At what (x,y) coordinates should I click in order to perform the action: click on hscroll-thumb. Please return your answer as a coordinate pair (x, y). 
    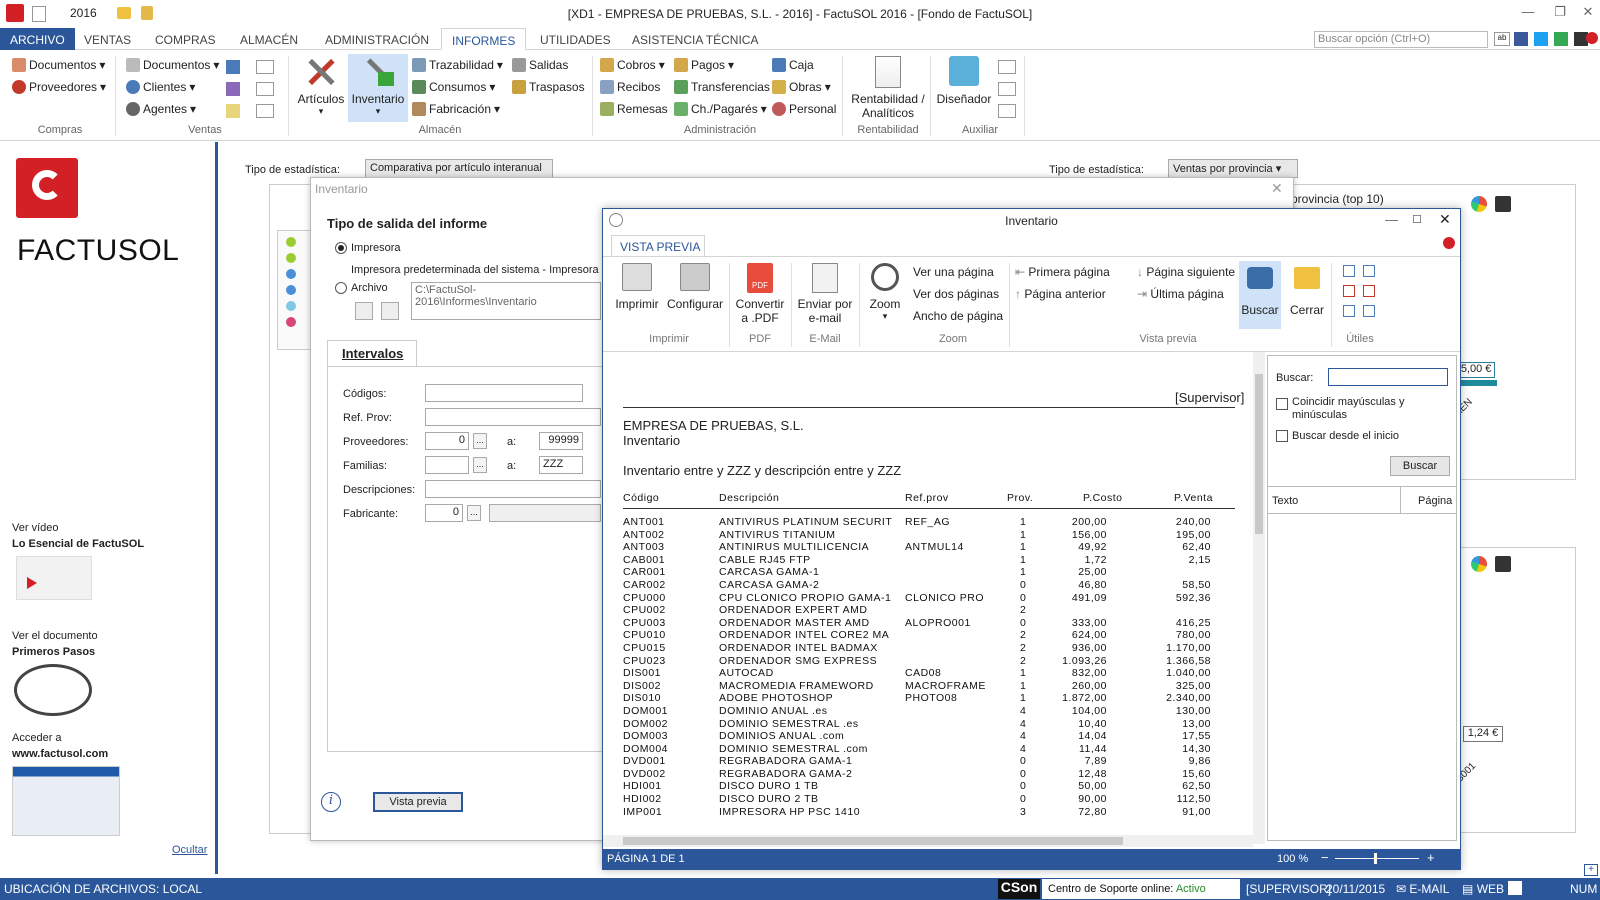
    Looking at the image, I should click on (873, 841).